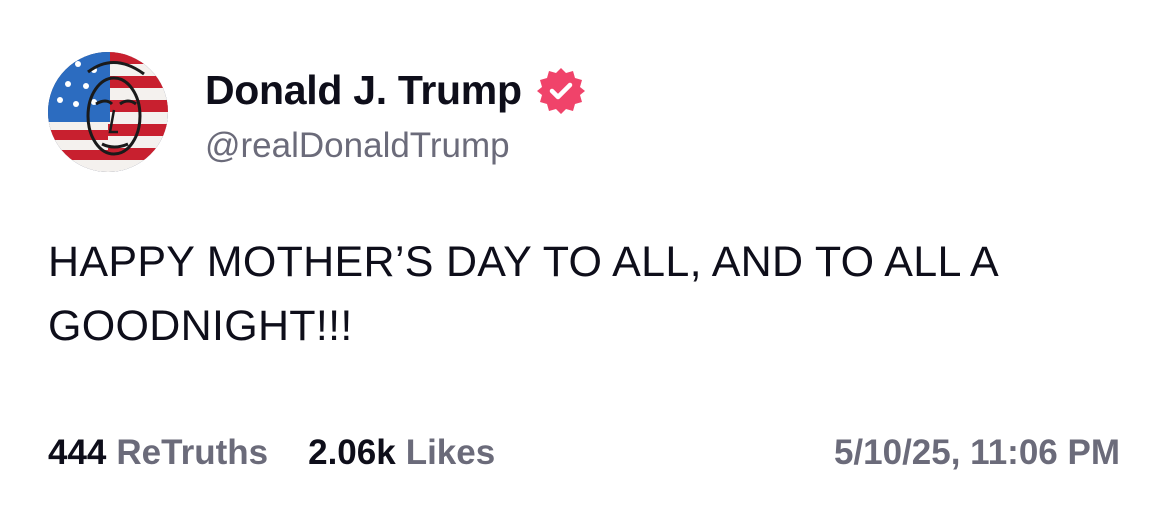 The height and width of the screenshot is (514, 1170). I want to click on avatar-image, so click(108, 112).